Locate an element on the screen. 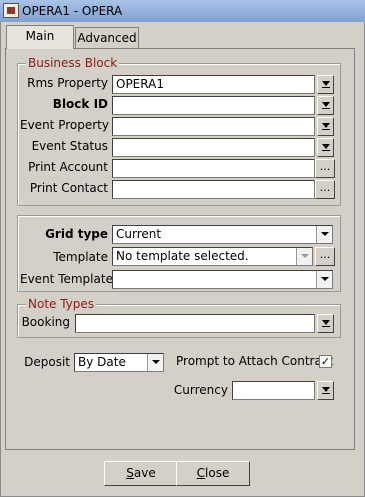 The image size is (365, 497). app-icon is located at coordinates (11, 10).